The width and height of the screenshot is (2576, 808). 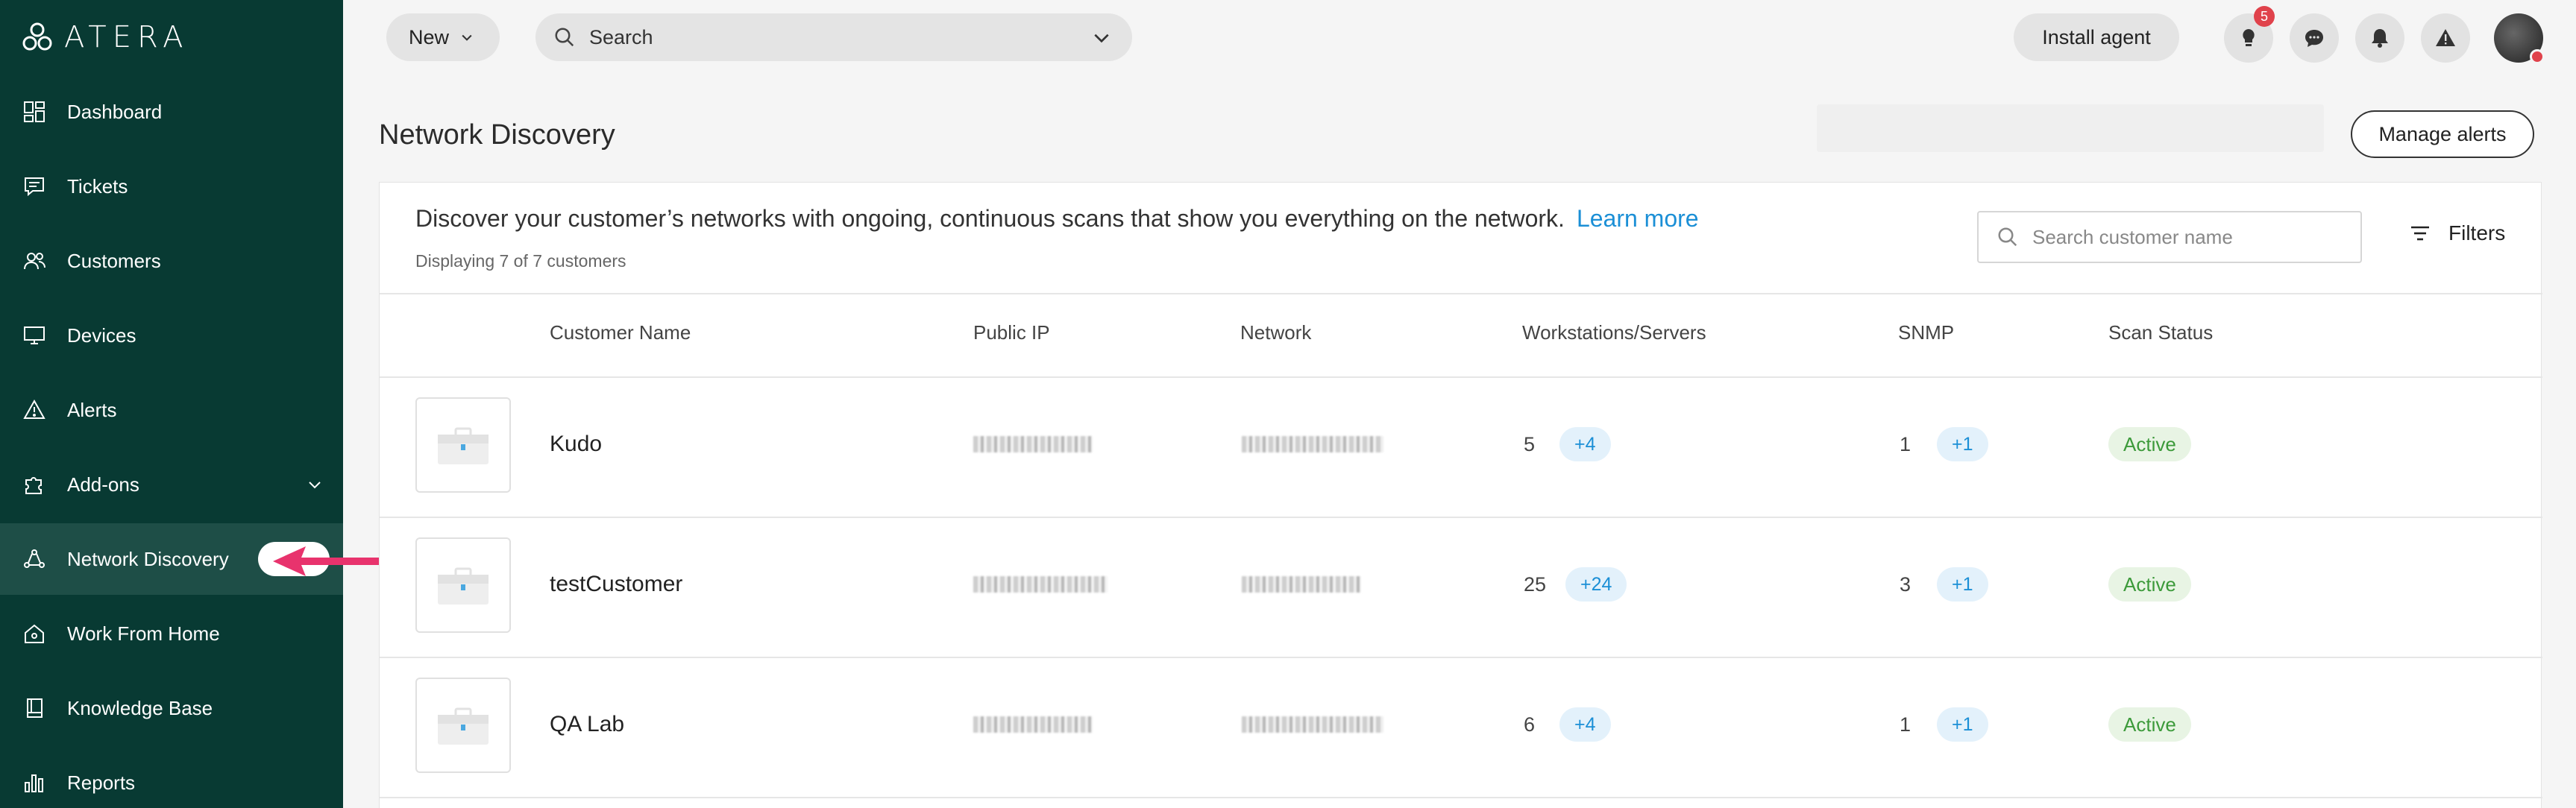 I want to click on alert-triangle-icon, so click(x=34, y=410).